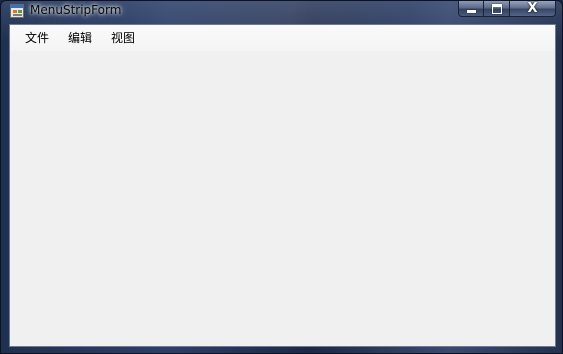  I want to click on caption-buttons: X, so click(507, 9).